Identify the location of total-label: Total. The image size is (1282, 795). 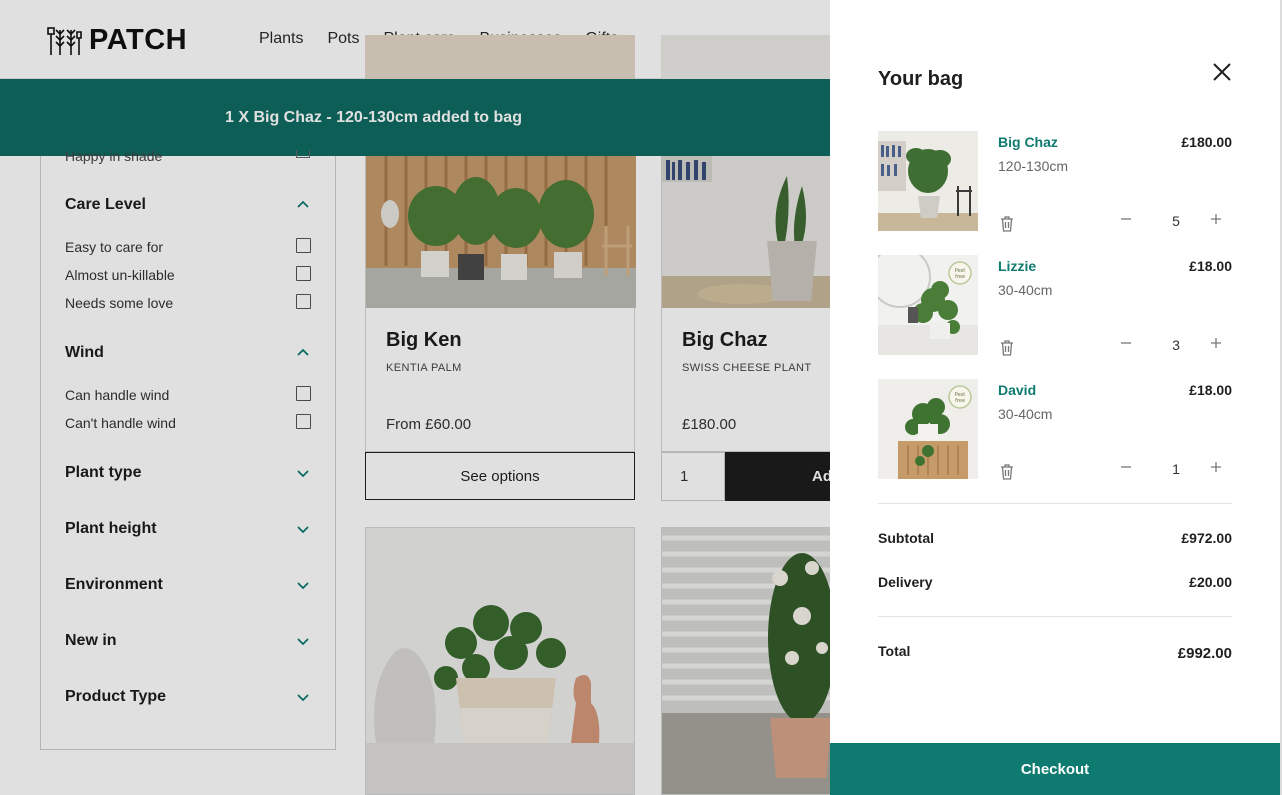
(894, 651).